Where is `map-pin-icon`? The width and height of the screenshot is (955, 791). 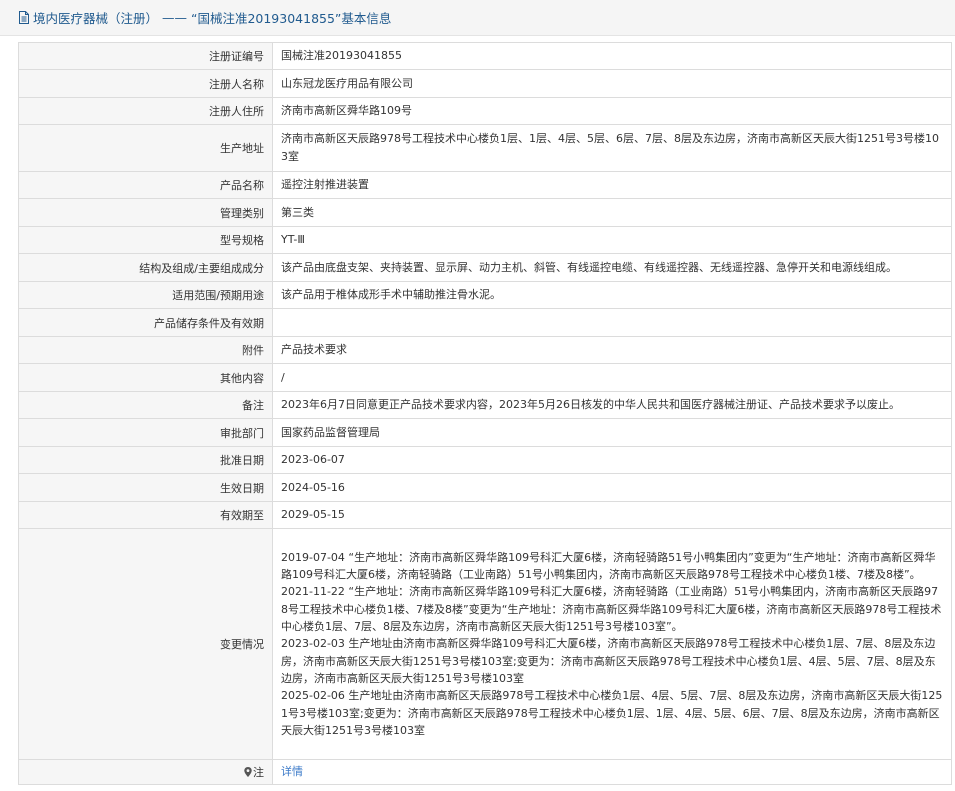
map-pin-icon is located at coordinates (248, 772).